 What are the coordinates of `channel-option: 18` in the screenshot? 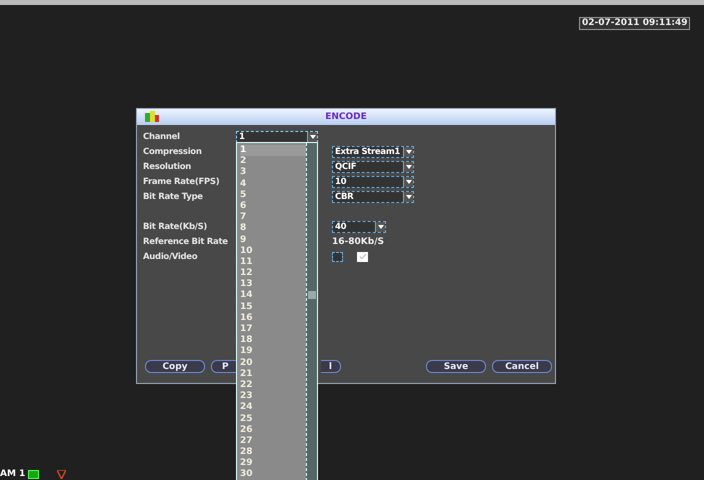 It's located at (273, 340).